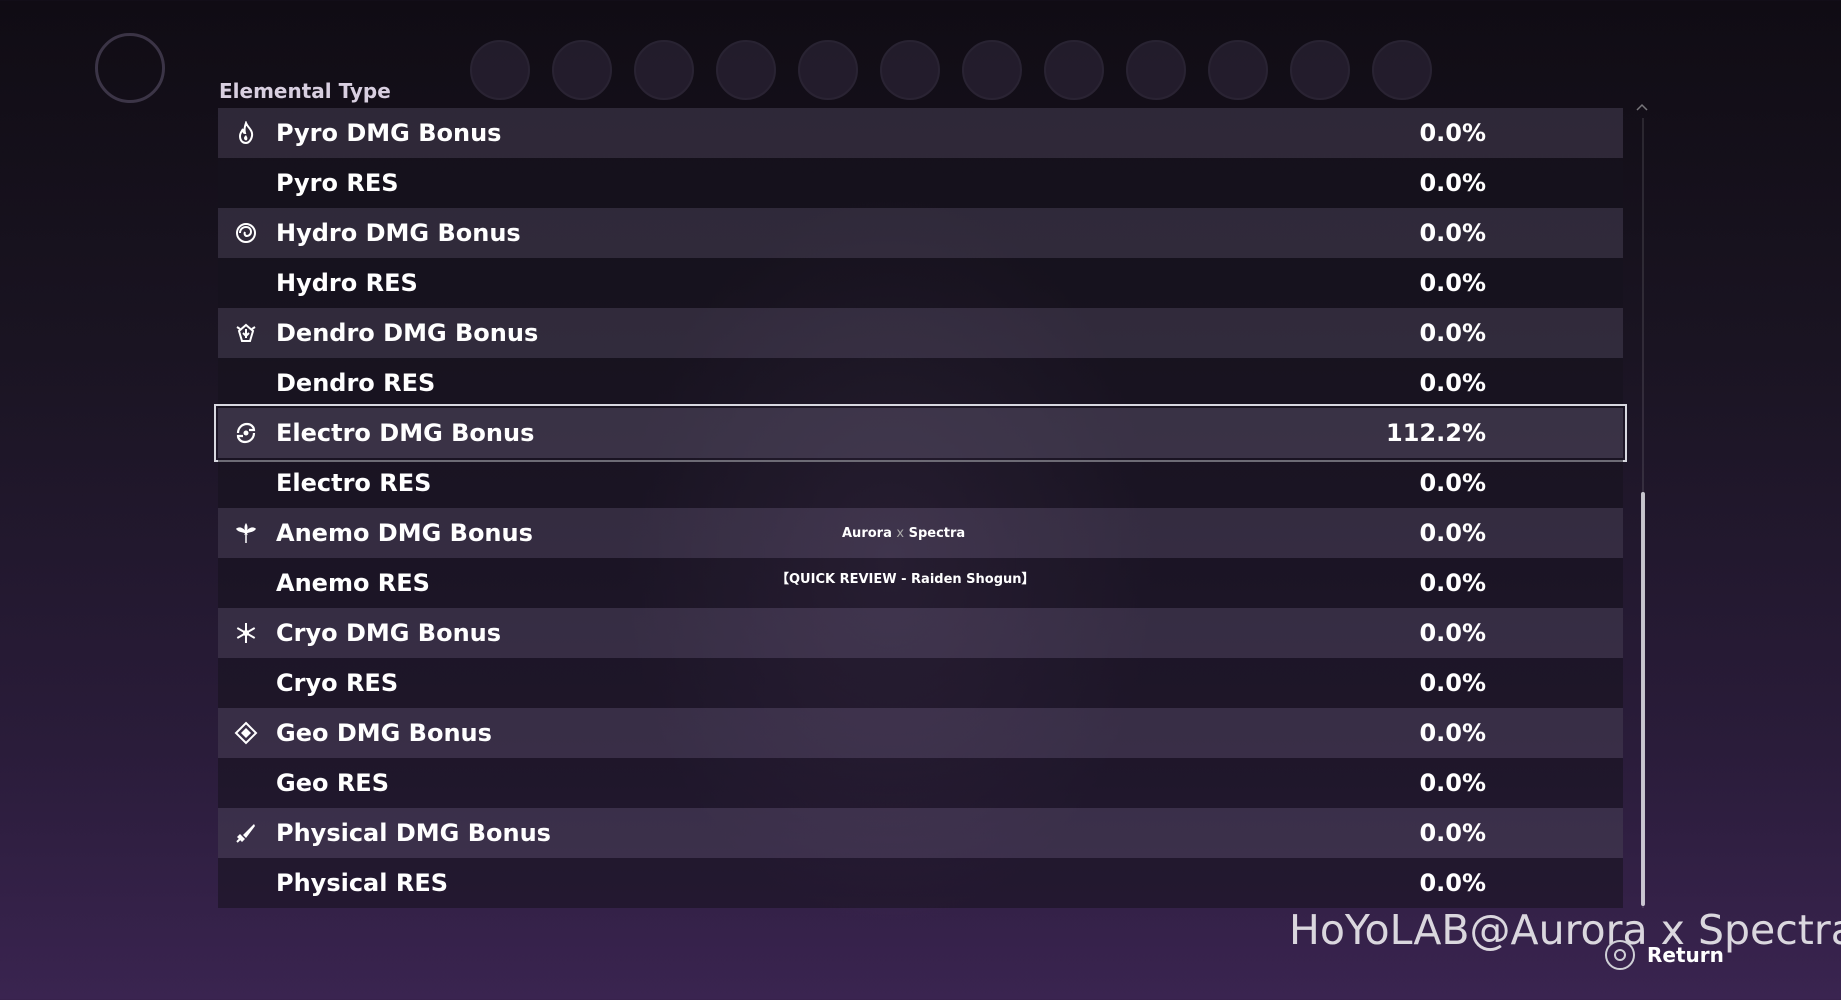 Image resolution: width=1841 pixels, height=1000 pixels. I want to click on stat-row-electro-dmg: Electro DMG Bonus 112.2%, so click(920, 433).